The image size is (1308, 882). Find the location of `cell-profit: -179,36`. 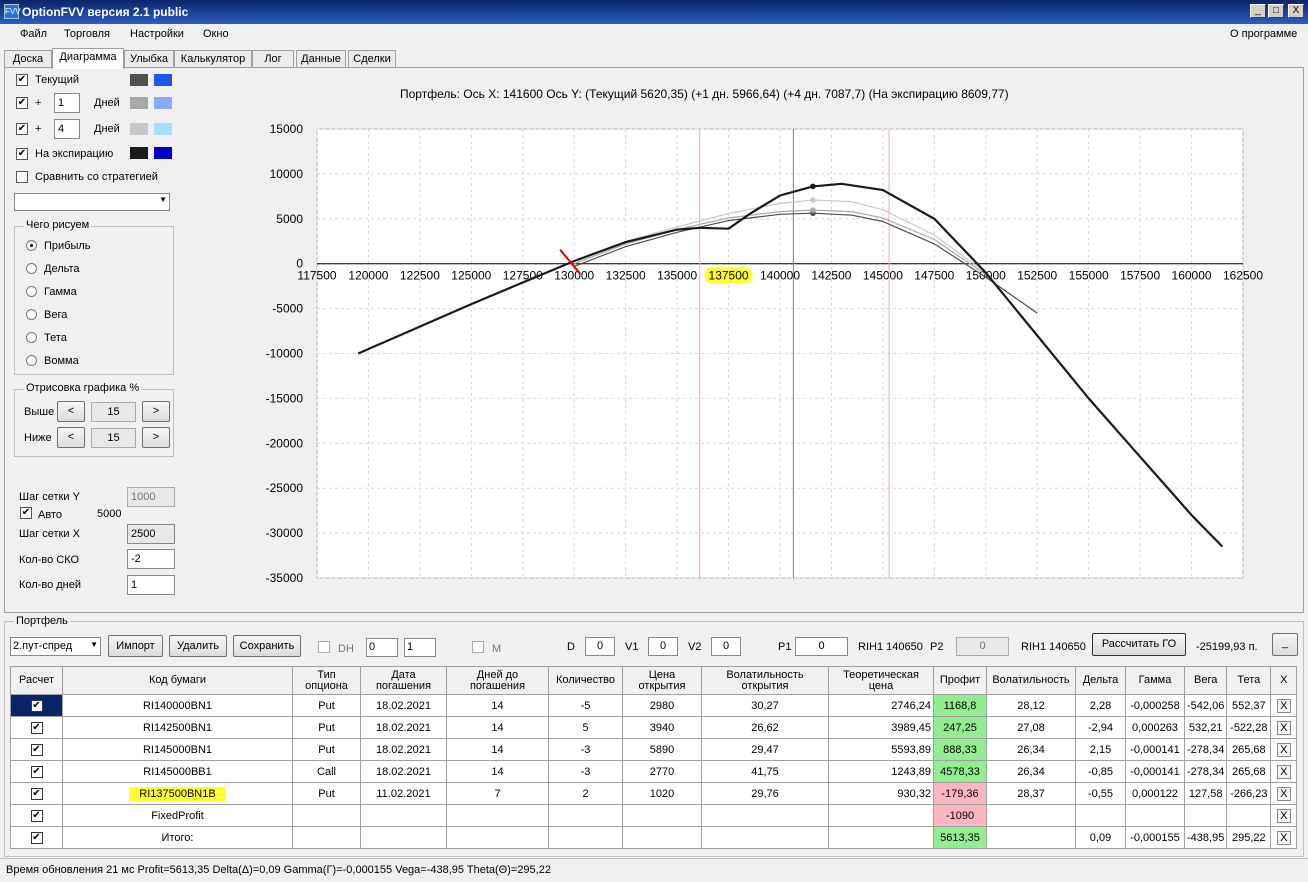

cell-profit: -179,36 is located at coordinates (960, 793).